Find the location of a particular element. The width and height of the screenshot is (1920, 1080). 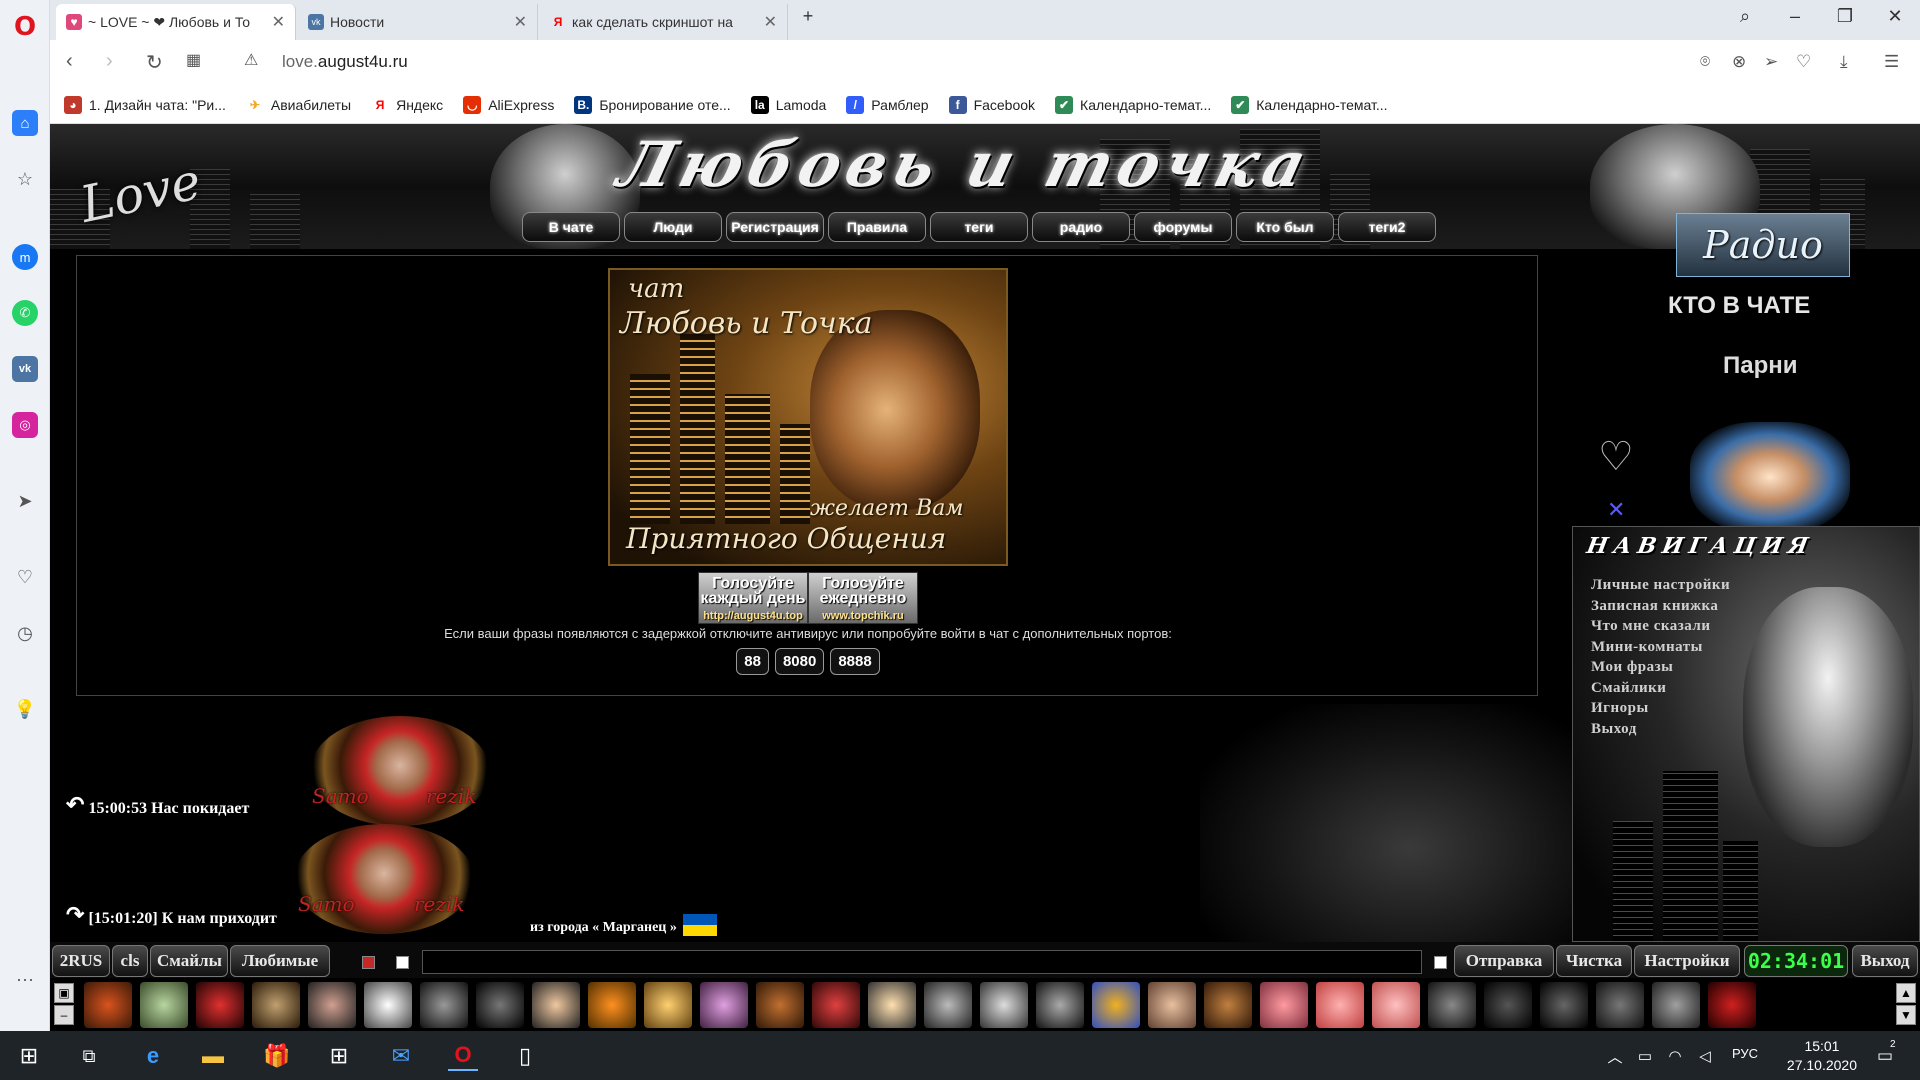

battery-icon: ▭ is located at coordinates (1645, 1056).